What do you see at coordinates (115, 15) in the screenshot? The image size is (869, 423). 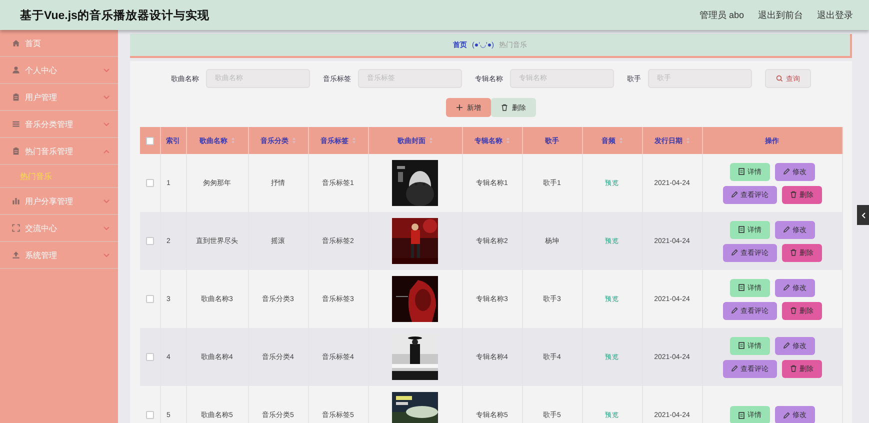 I see `app-title: 基于Vue.js的音乐播放器设计与实现` at bounding box center [115, 15].